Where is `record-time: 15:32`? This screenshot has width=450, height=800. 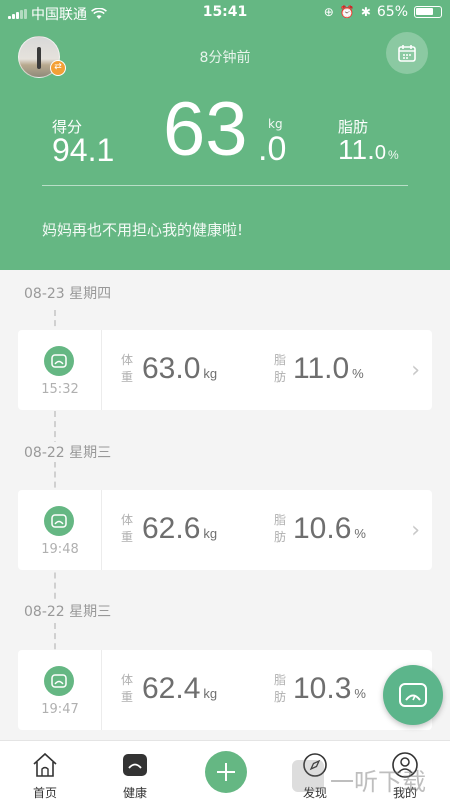 record-time: 15:32 is located at coordinates (60, 389).